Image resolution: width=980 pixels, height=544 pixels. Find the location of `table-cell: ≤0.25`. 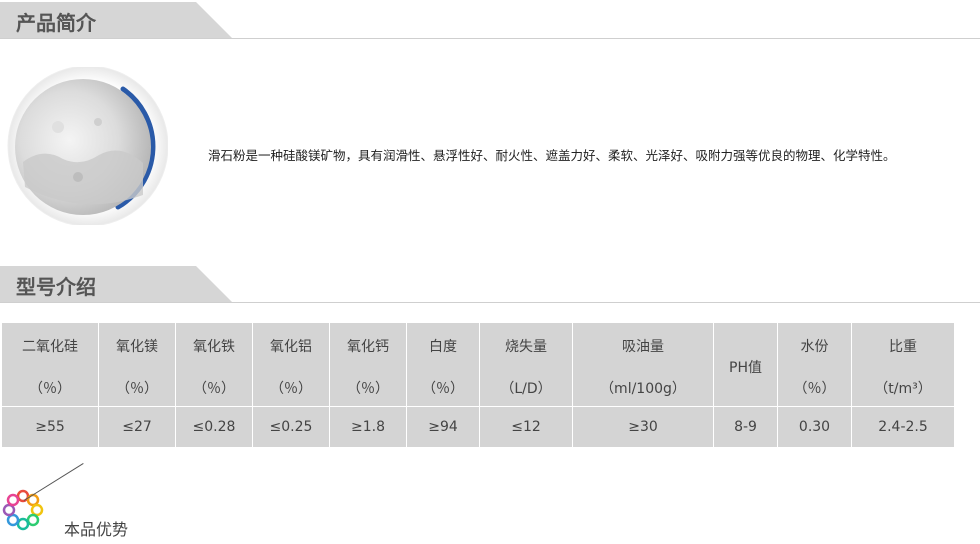

table-cell: ≤0.25 is located at coordinates (291, 427).